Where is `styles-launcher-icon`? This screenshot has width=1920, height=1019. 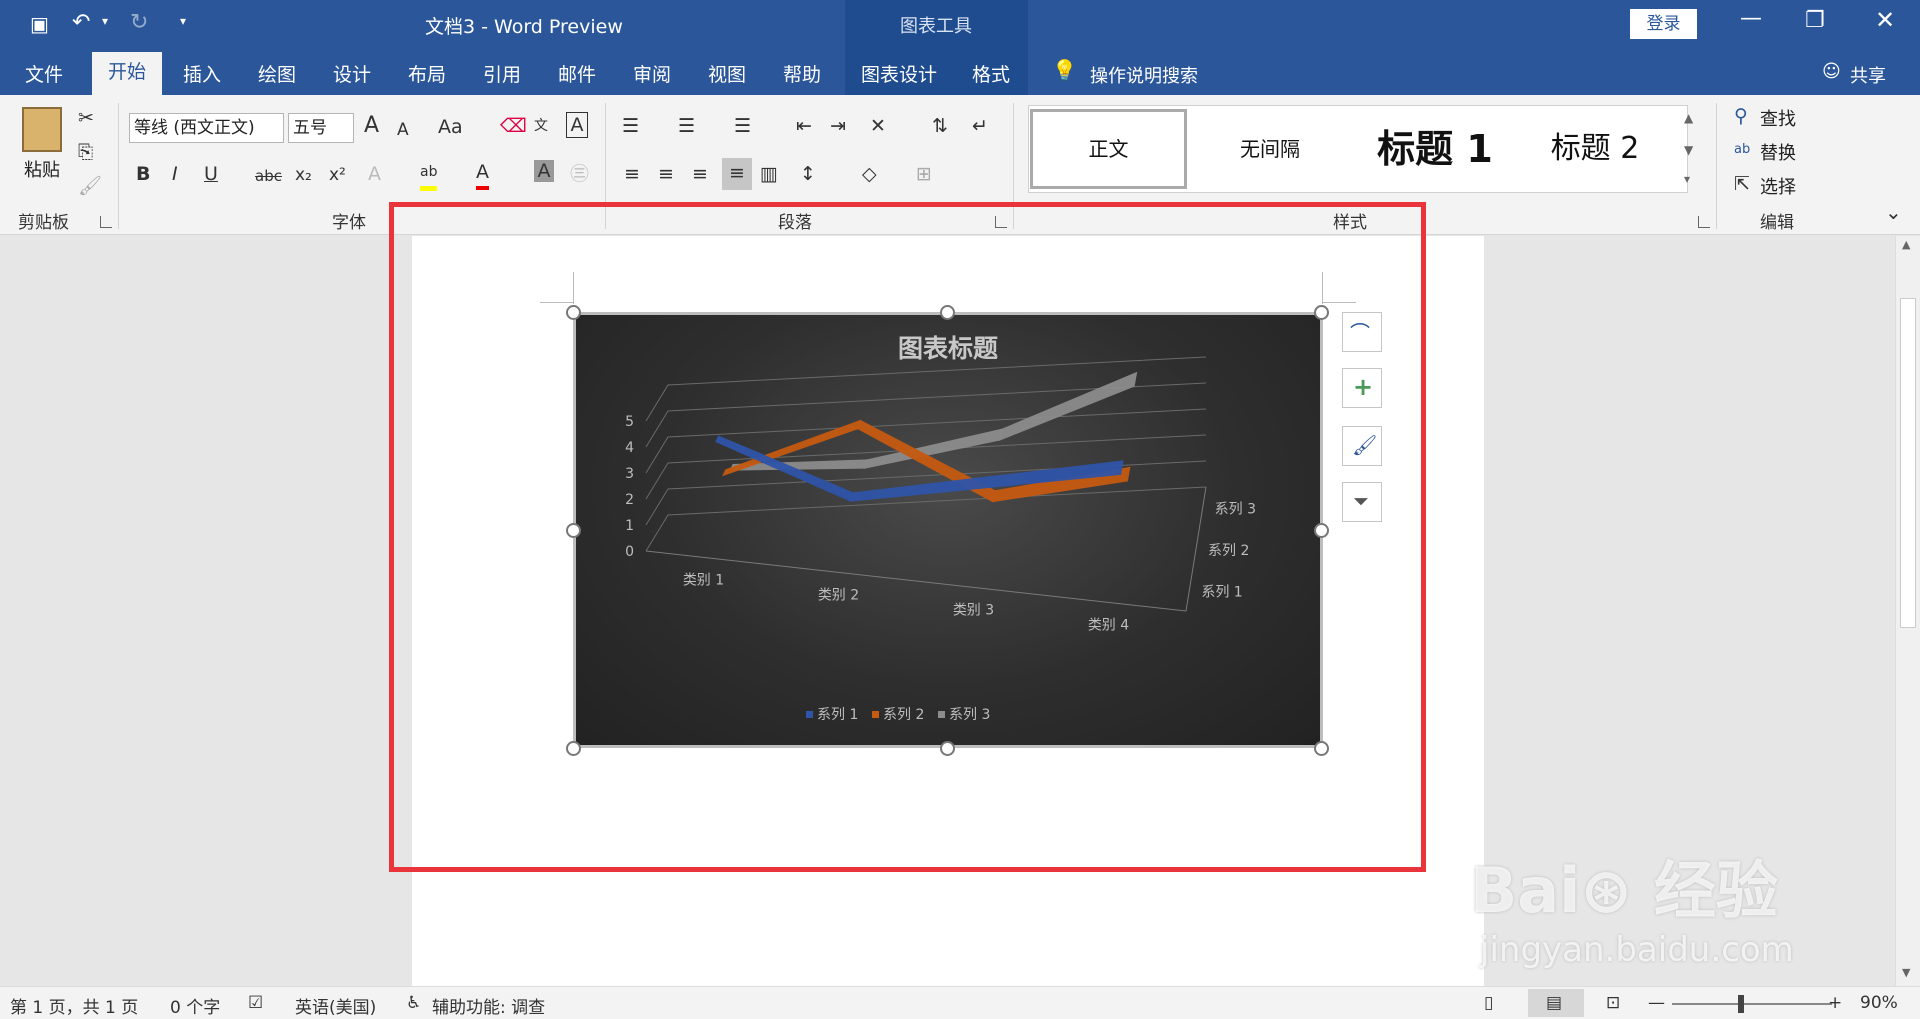 styles-launcher-icon is located at coordinates (1704, 222).